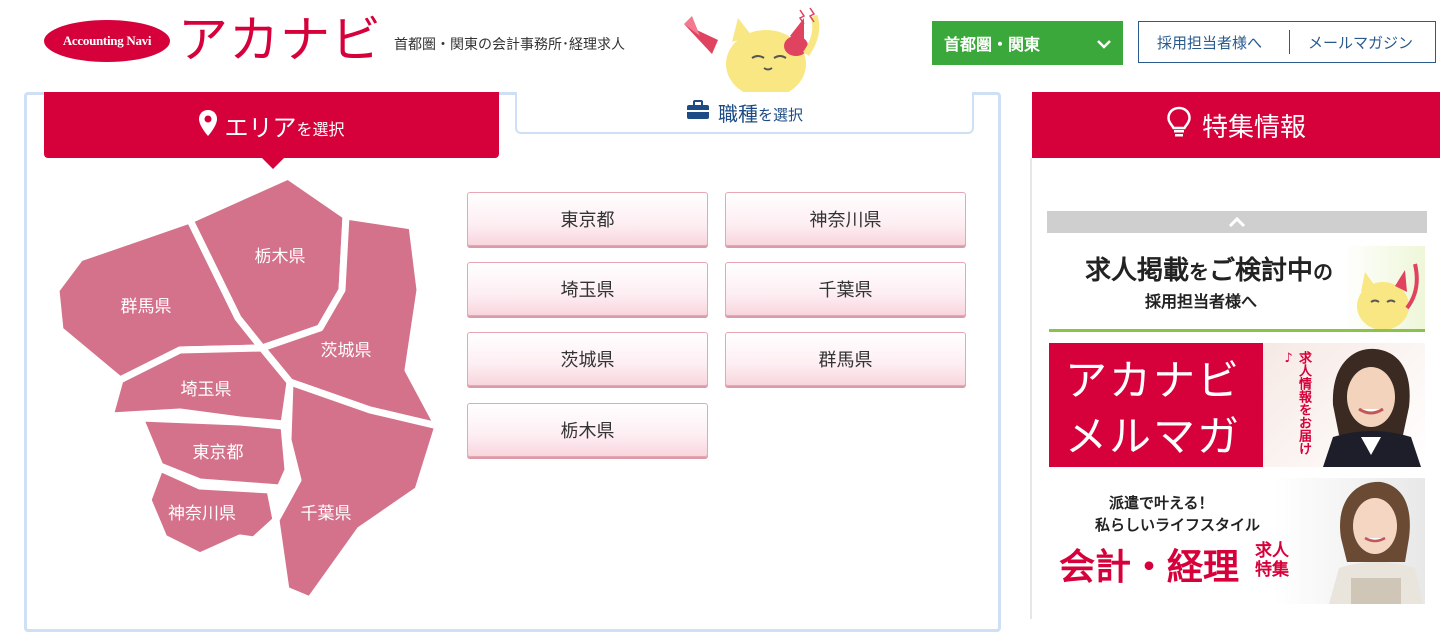  I want to click on map-label-tokyo: 東京都, so click(218, 452).